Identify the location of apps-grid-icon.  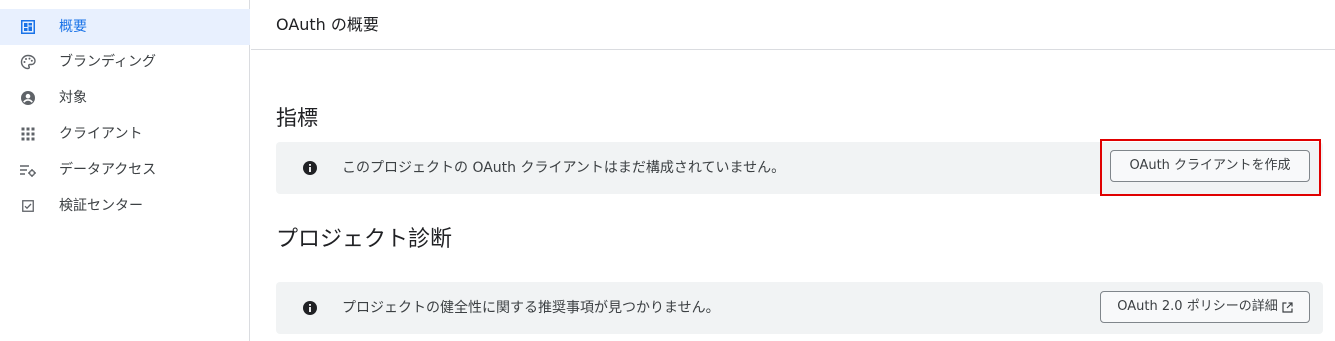
(28, 134).